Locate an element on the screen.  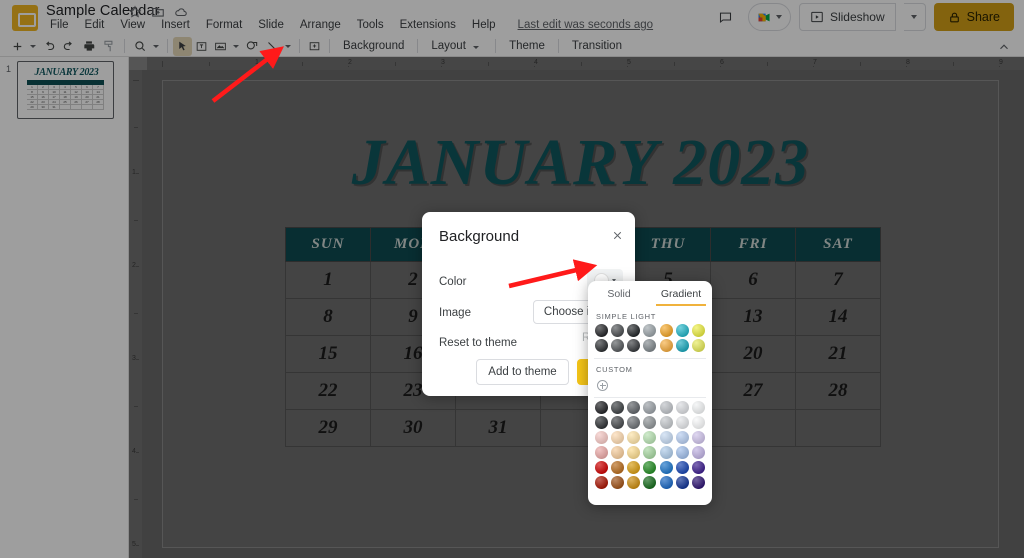
zoom-icon is located at coordinates (140, 46).